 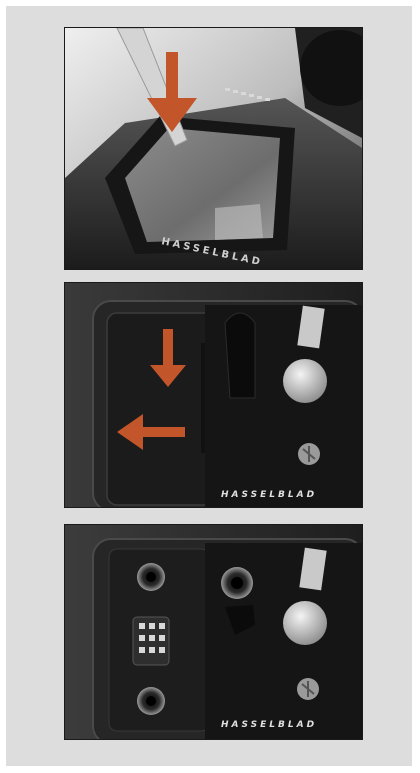 What do you see at coordinates (269, 725) in the screenshot?
I see `brand-mark-3: HASSELBLAD` at bounding box center [269, 725].